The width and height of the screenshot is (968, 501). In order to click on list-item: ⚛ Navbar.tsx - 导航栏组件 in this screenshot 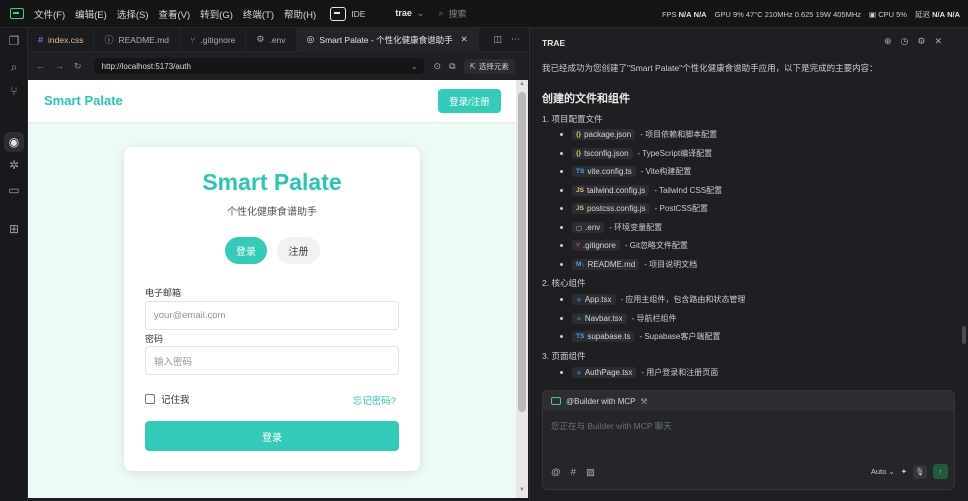, I will do `click(618, 318)`.